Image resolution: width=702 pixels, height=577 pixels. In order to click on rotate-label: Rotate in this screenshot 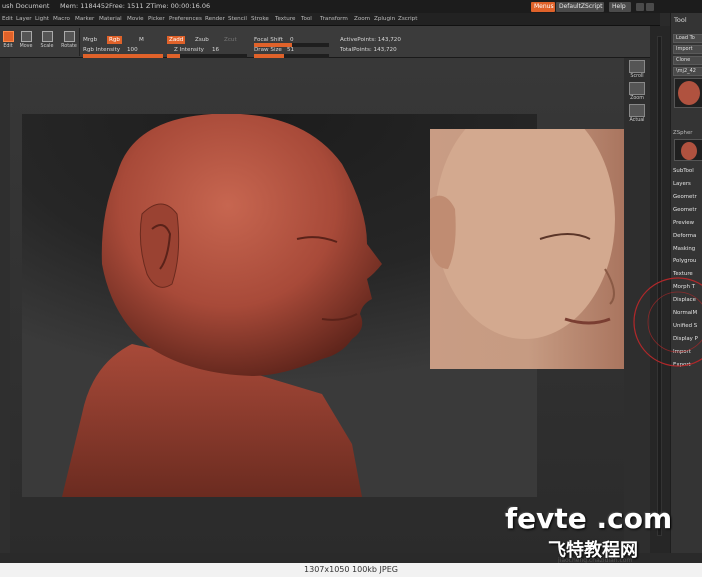, I will do `click(69, 46)`.